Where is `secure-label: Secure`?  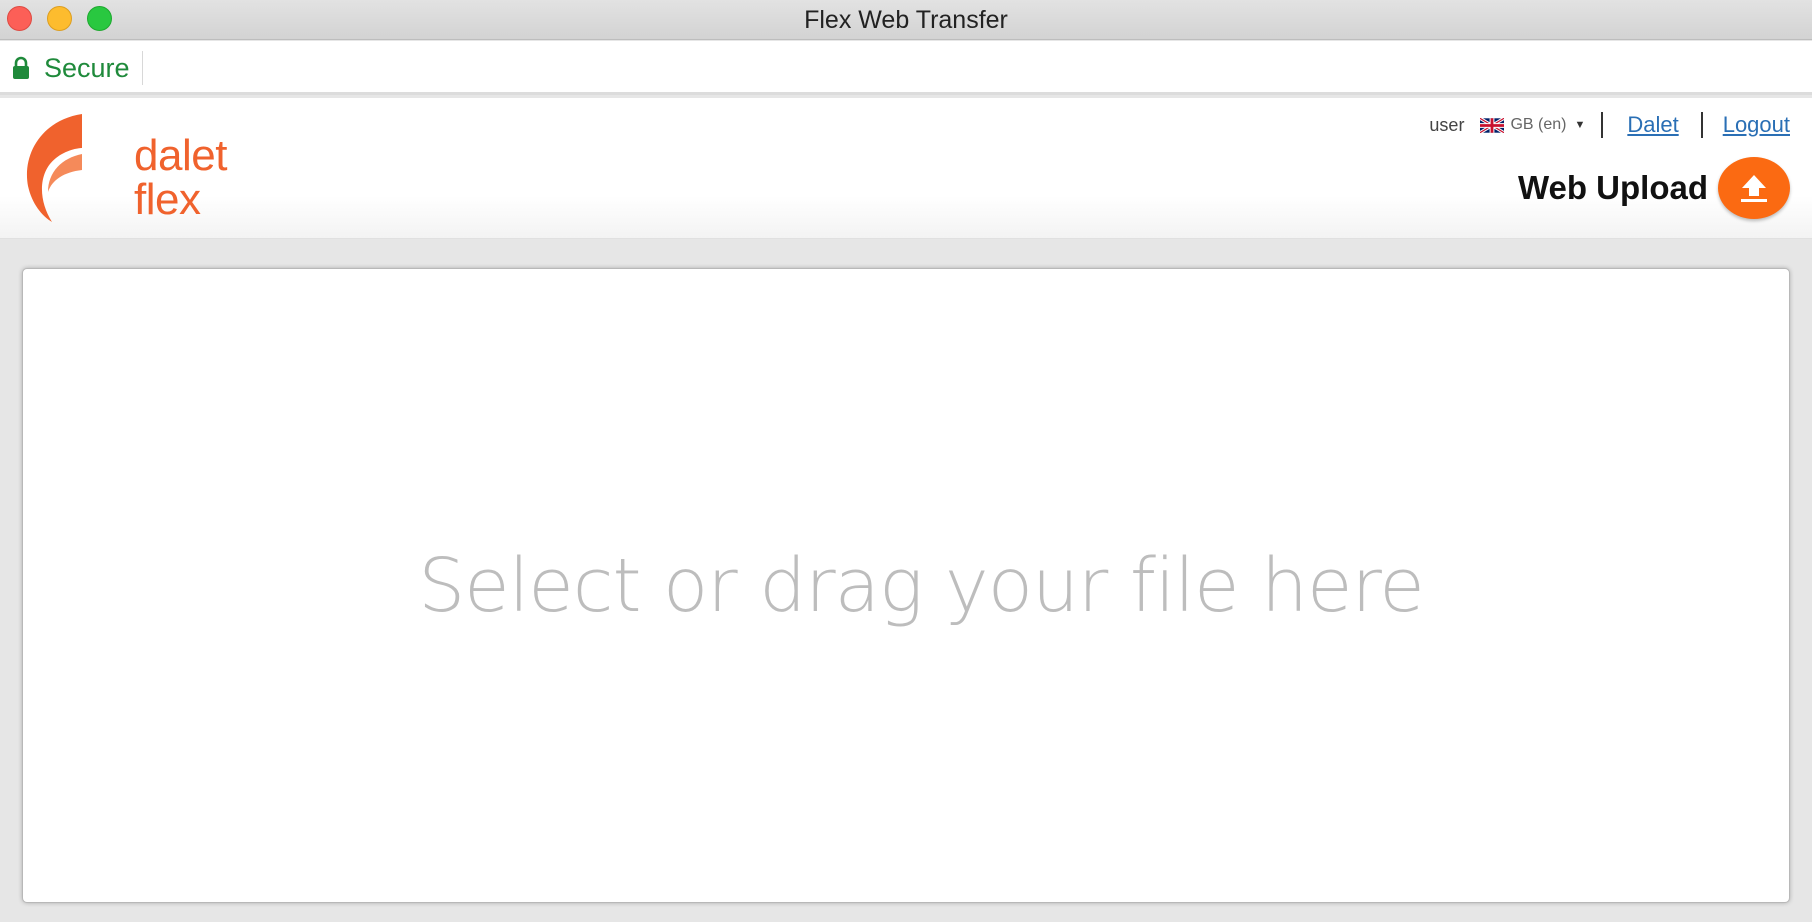 secure-label: Secure is located at coordinates (87, 67).